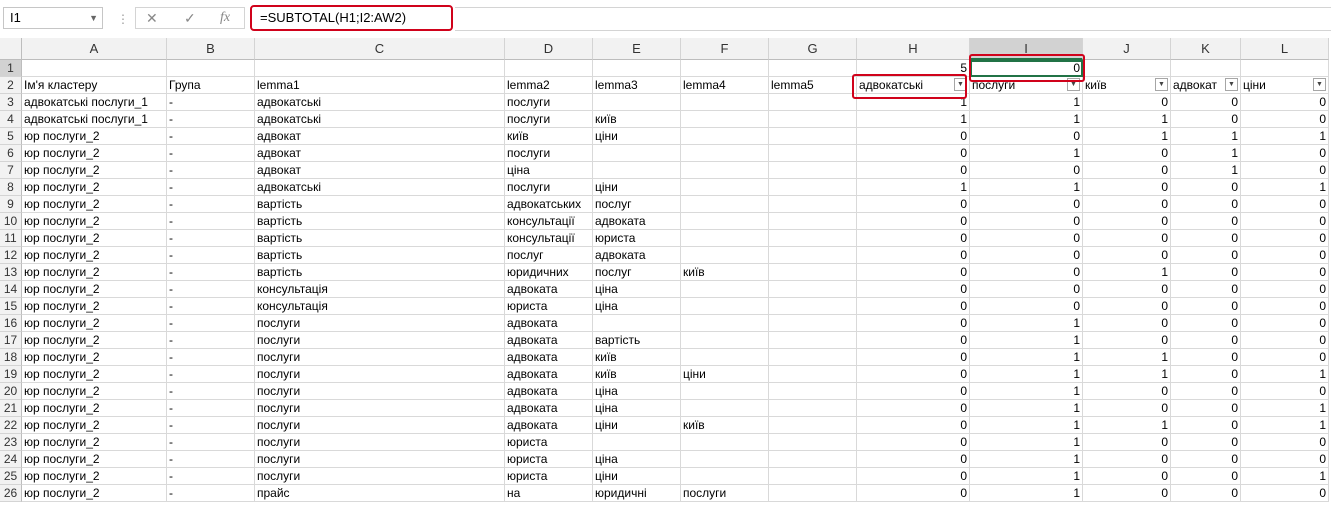 The image size is (1333, 505). Describe the element at coordinates (549, 170) in the screenshot. I see `cell-d7: ціна` at that location.